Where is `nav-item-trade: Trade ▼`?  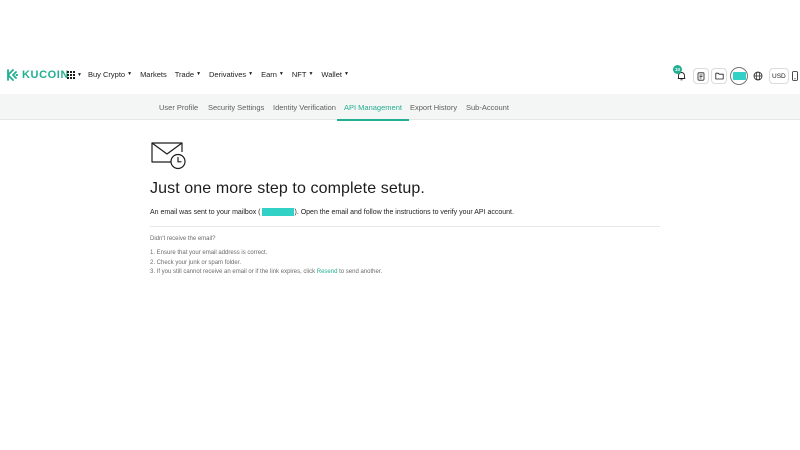
nav-item-trade: Trade ▼ is located at coordinates (188, 74).